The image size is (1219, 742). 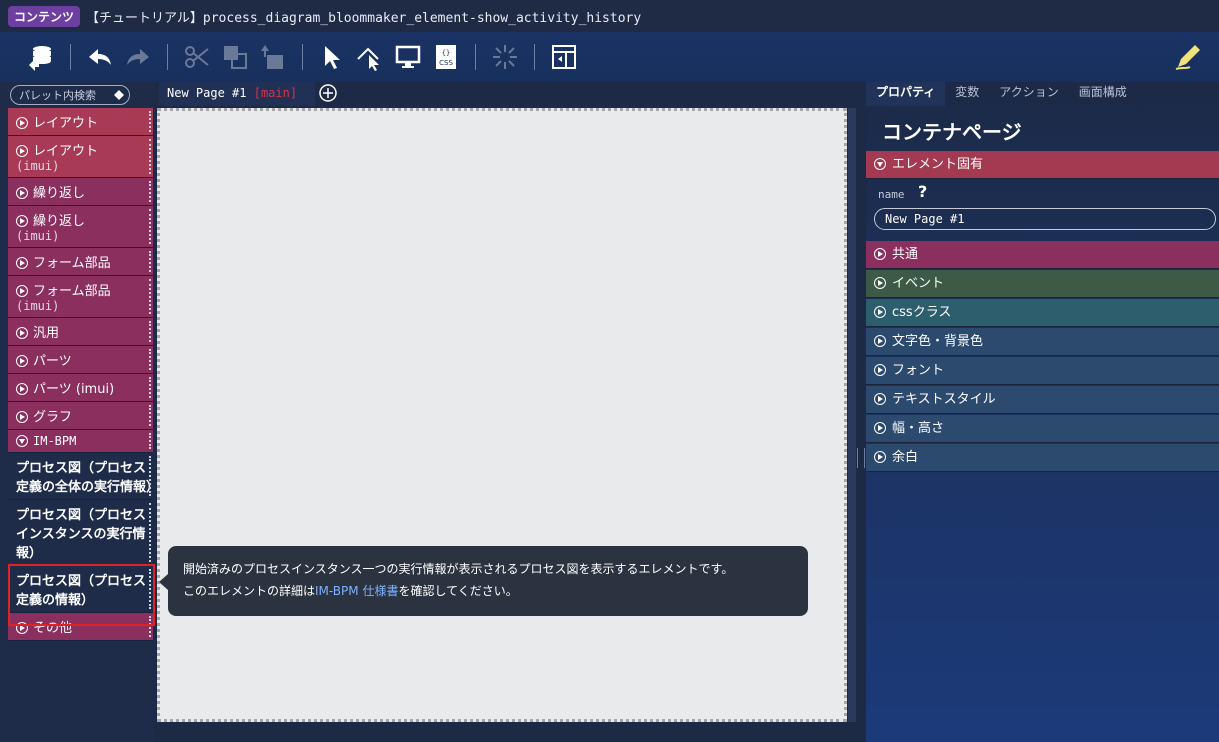 I want to click on section-size: 幅・高さ, so click(x=1042, y=429).